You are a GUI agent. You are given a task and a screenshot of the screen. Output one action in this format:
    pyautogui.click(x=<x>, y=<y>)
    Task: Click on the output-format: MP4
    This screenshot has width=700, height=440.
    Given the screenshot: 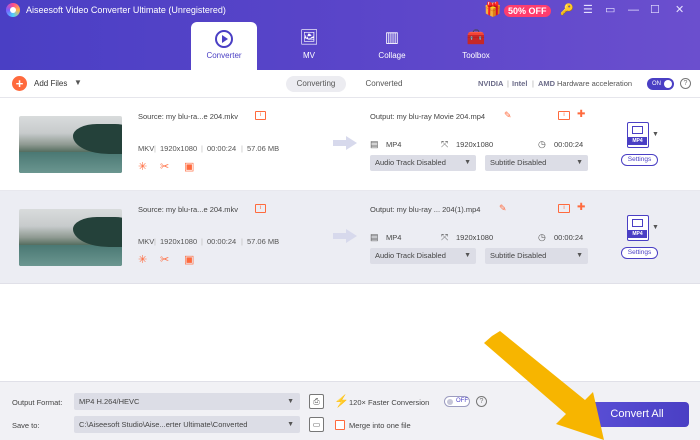 What is the action you would take?
    pyautogui.click(x=394, y=237)
    